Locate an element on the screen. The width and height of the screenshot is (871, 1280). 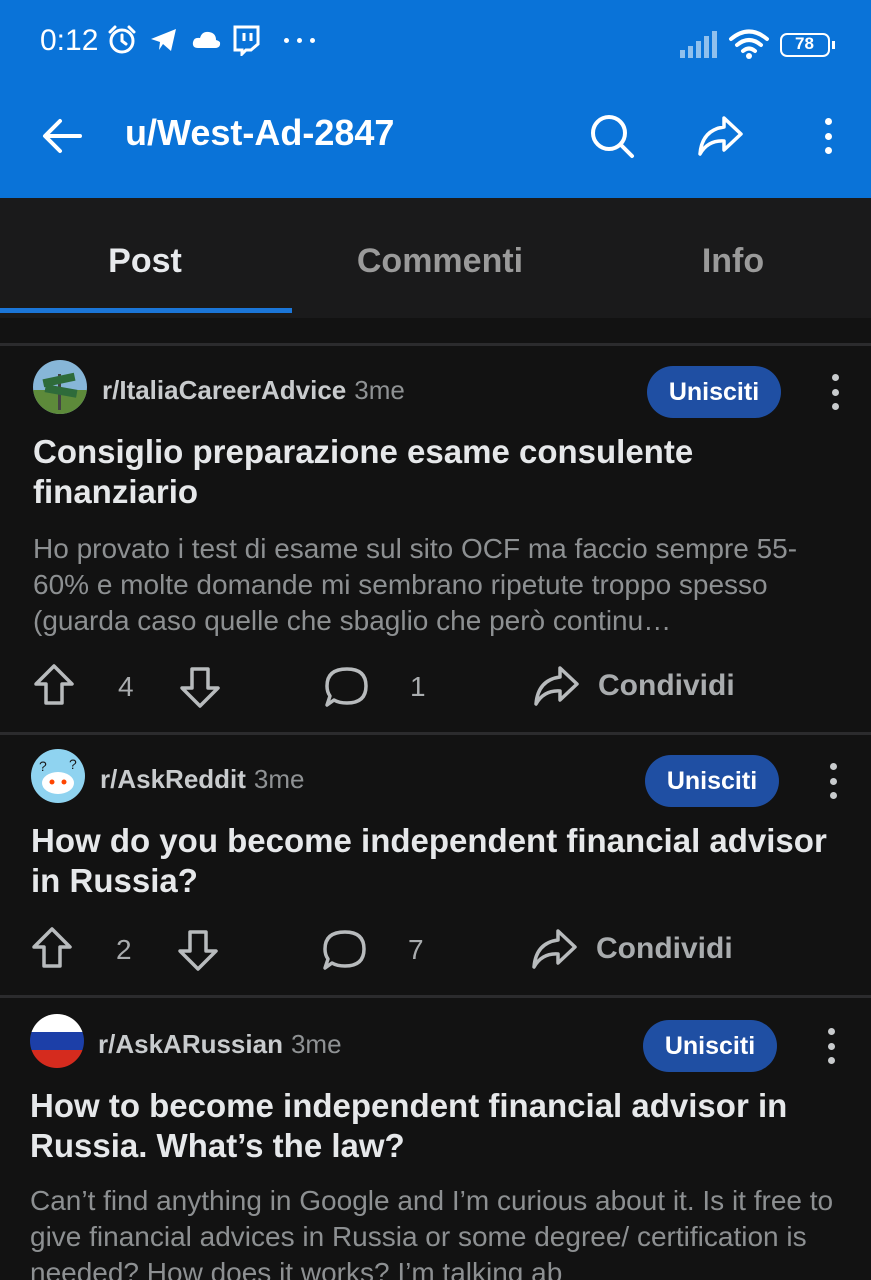
subreddit-label: r/AskARussian is located at coordinates (190, 1044).